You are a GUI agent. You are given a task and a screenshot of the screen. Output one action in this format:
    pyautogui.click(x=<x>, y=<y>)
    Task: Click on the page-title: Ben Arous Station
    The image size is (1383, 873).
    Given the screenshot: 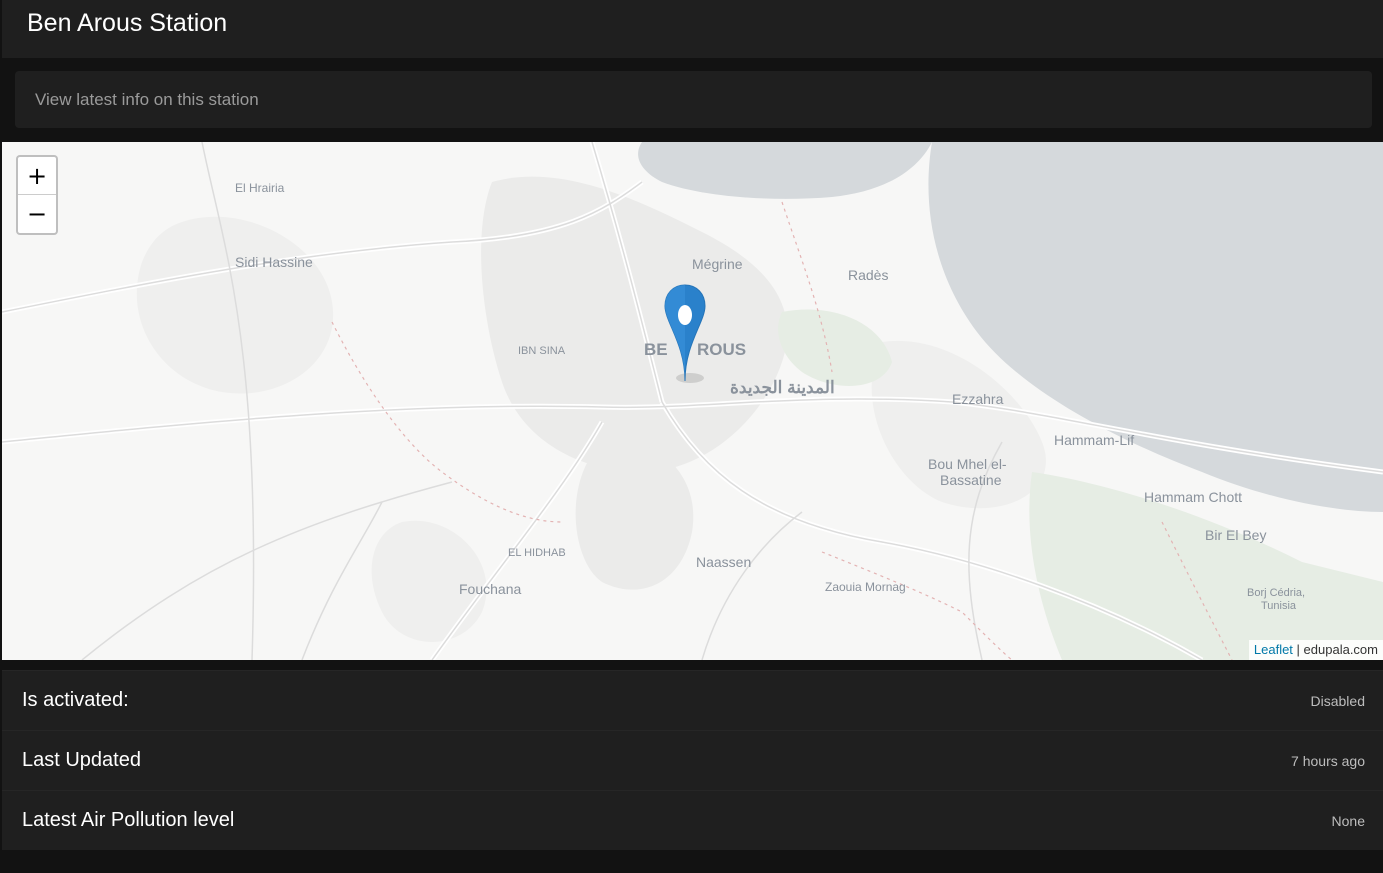 What is the action you would take?
    pyautogui.click(x=127, y=23)
    